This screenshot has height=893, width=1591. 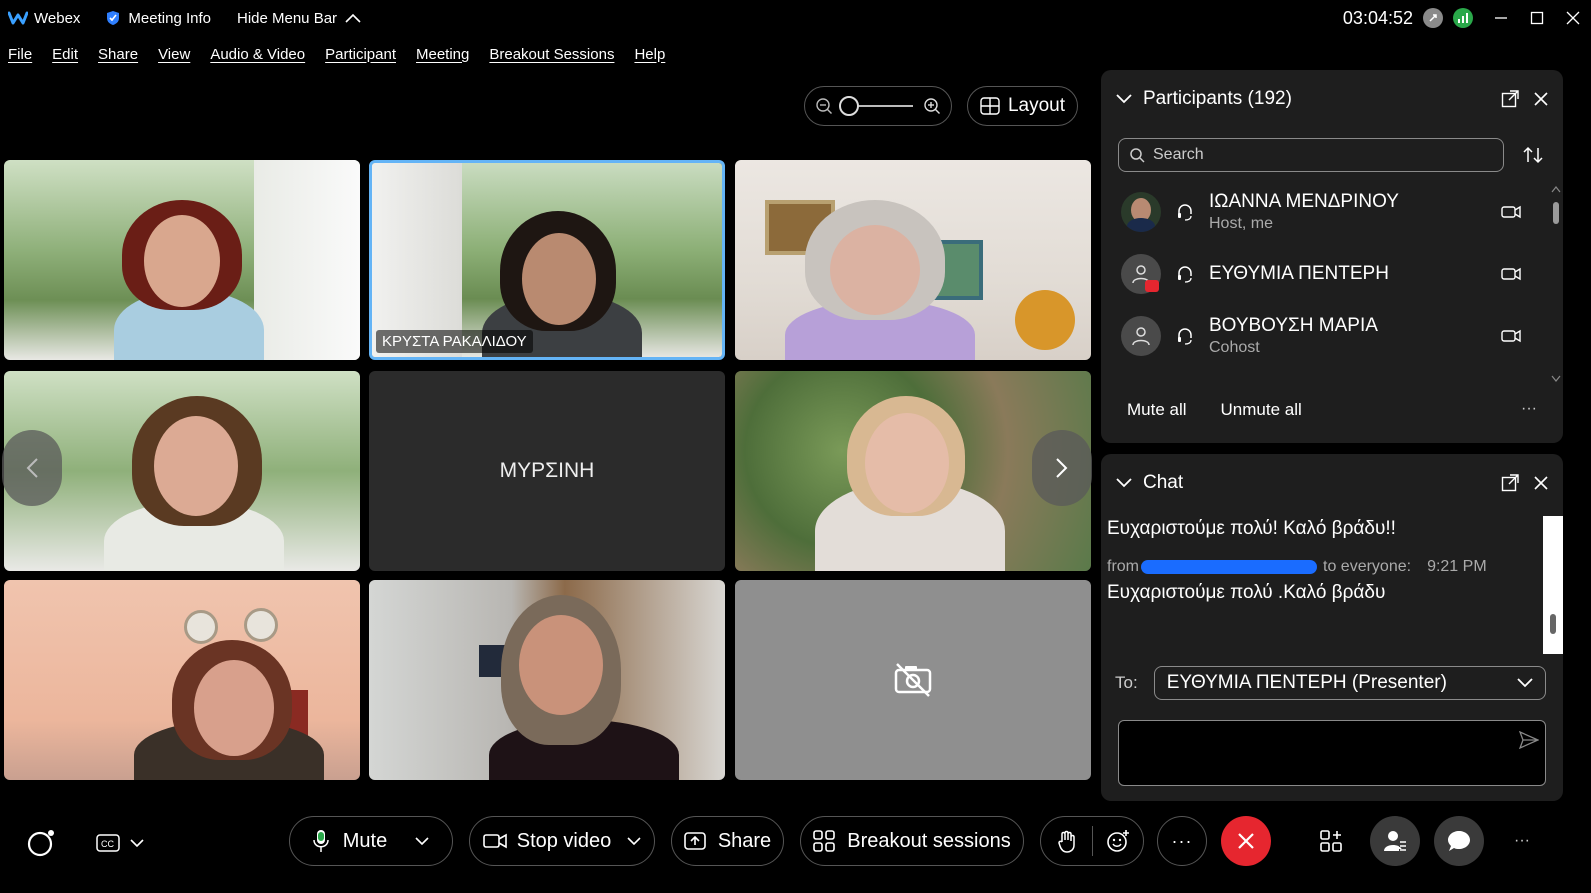 What do you see at coordinates (1367, 566) in the screenshot?
I see `chat-to-everyone: to everyone:` at bounding box center [1367, 566].